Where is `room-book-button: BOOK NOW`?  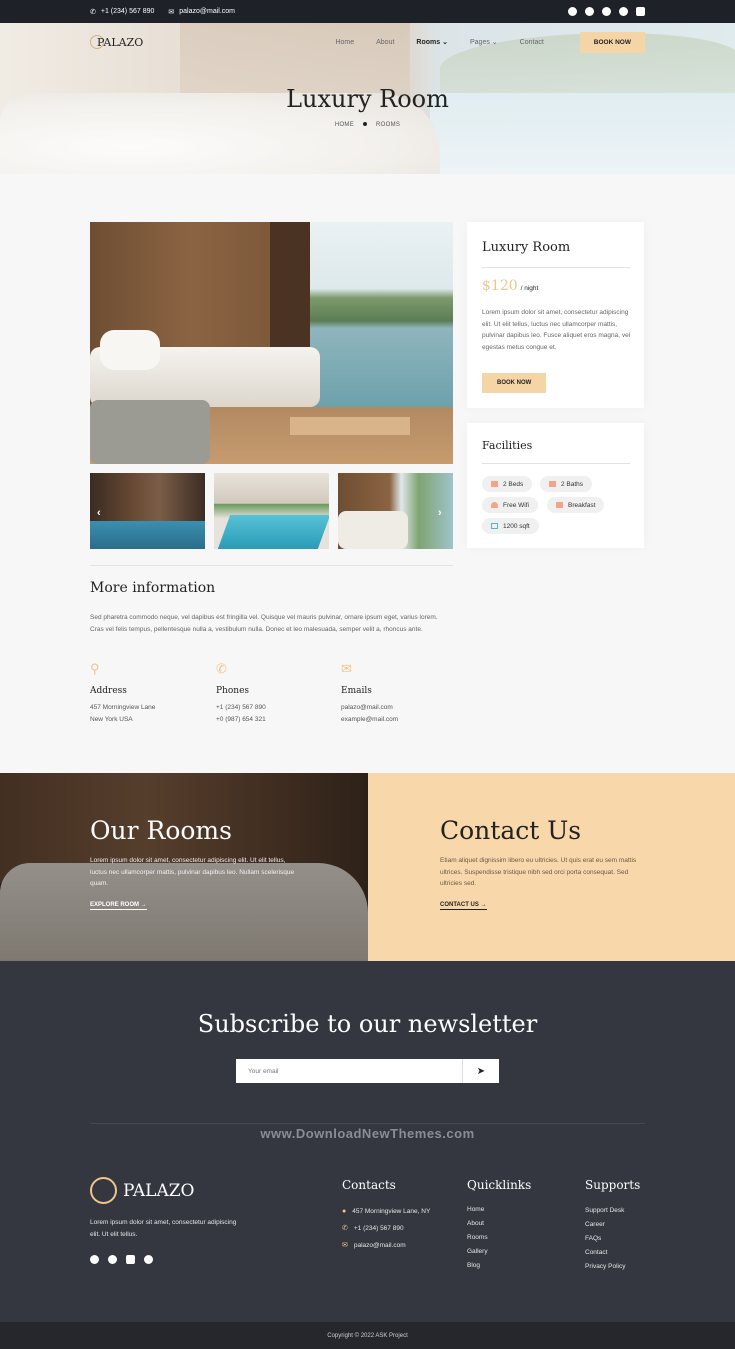
room-book-button: BOOK NOW is located at coordinates (514, 383).